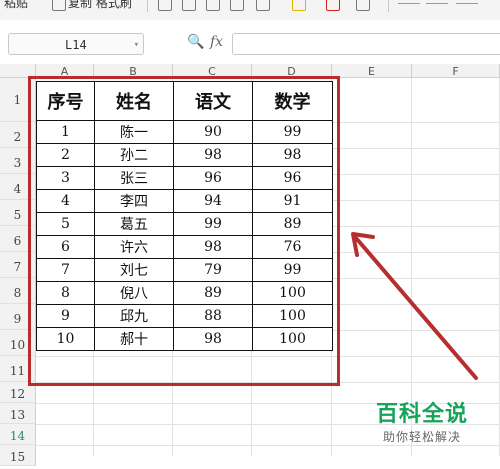  What do you see at coordinates (366, 44) in the screenshot?
I see `formula-input` at bounding box center [366, 44].